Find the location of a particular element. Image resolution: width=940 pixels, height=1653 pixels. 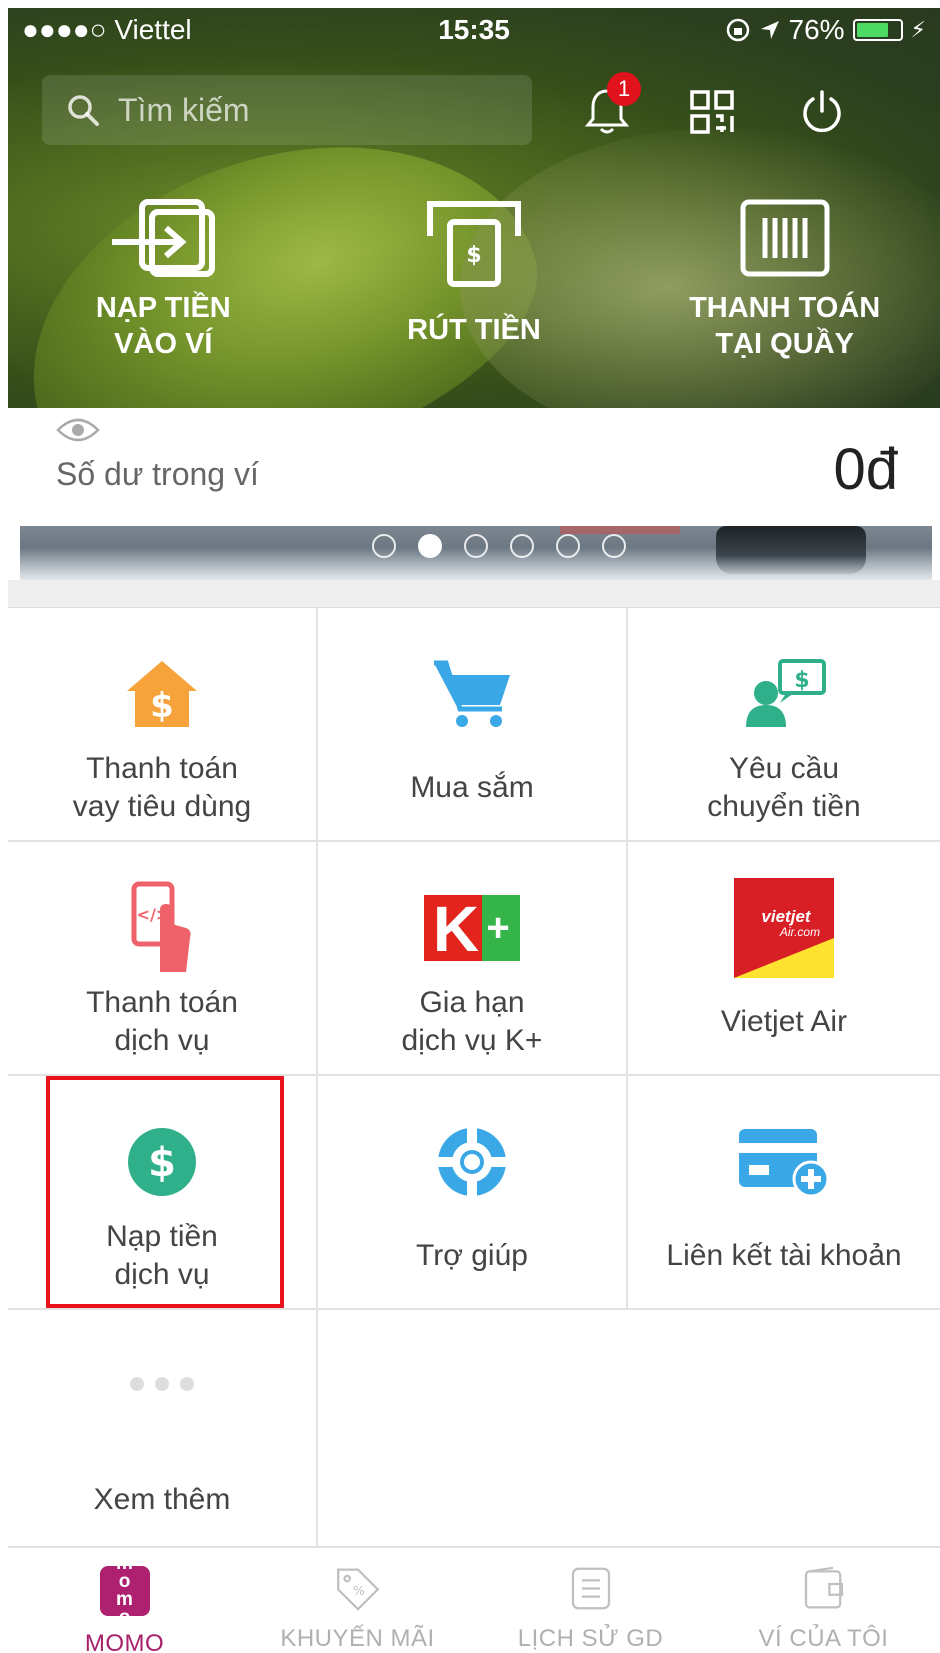

deposit-to-wallet-button: NẠP TIỀN VÀO VÍ is located at coordinates (163, 280).